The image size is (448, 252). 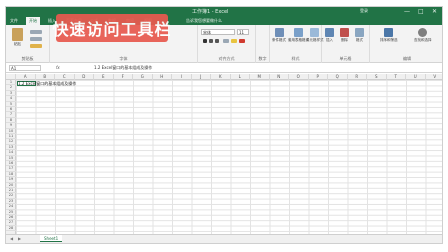 I want to click on insert-function-icon: fx, so click(x=58, y=67).